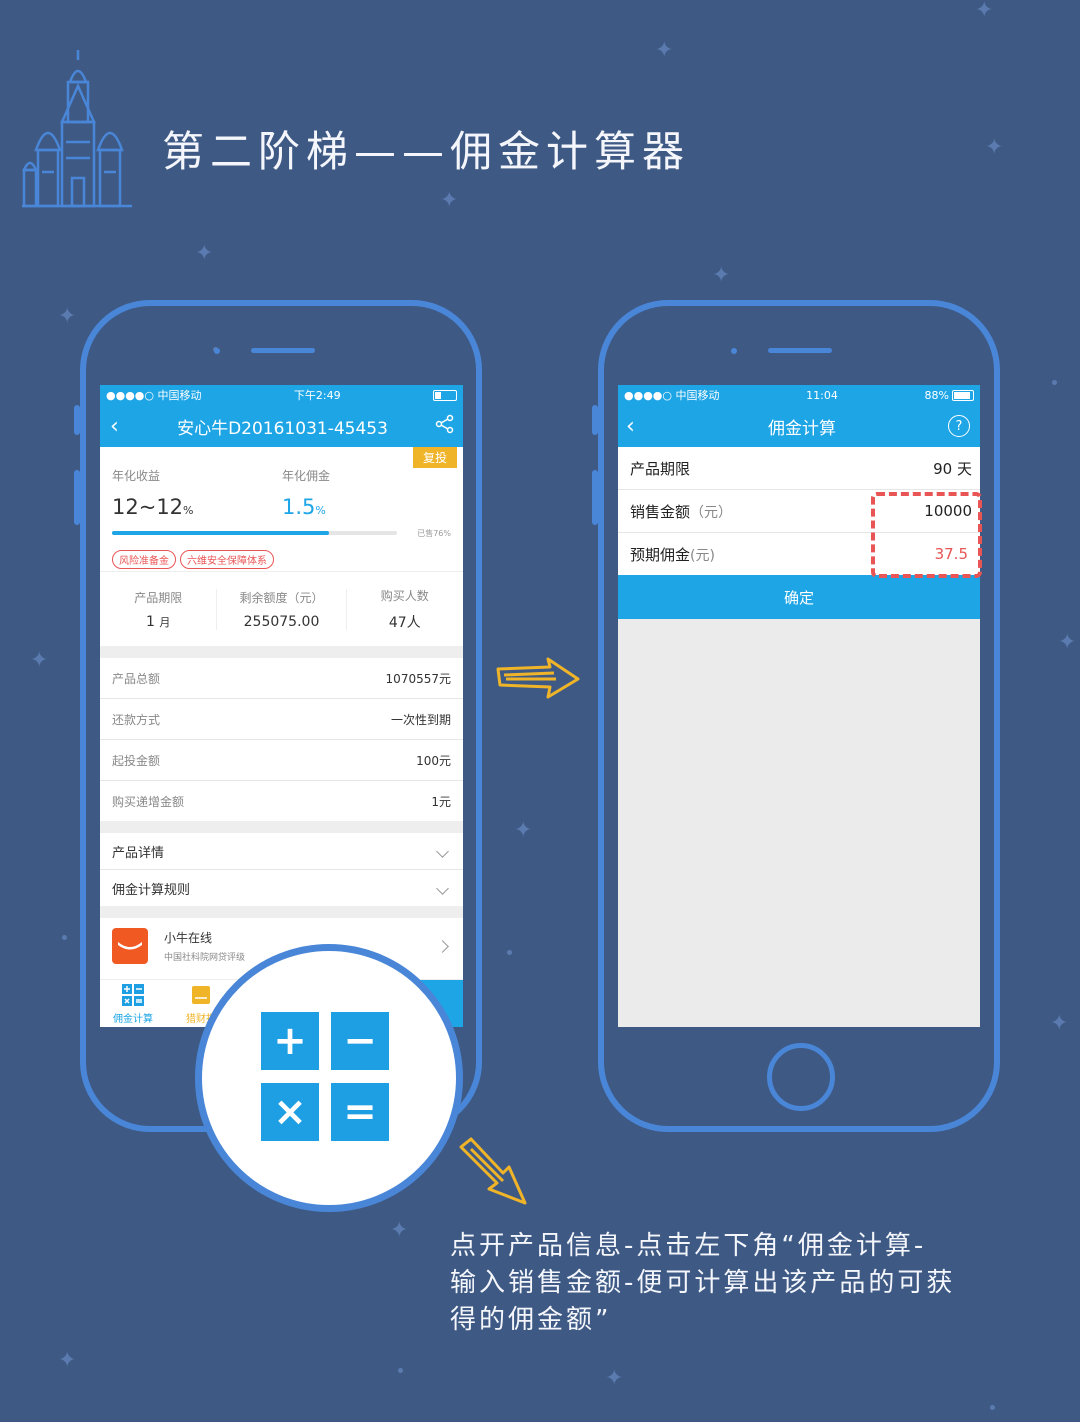 The height and width of the screenshot is (1422, 1080). Describe the element at coordinates (205, 958) in the screenshot. I see `company-desc: 中国社科院网贷评级` at that location.